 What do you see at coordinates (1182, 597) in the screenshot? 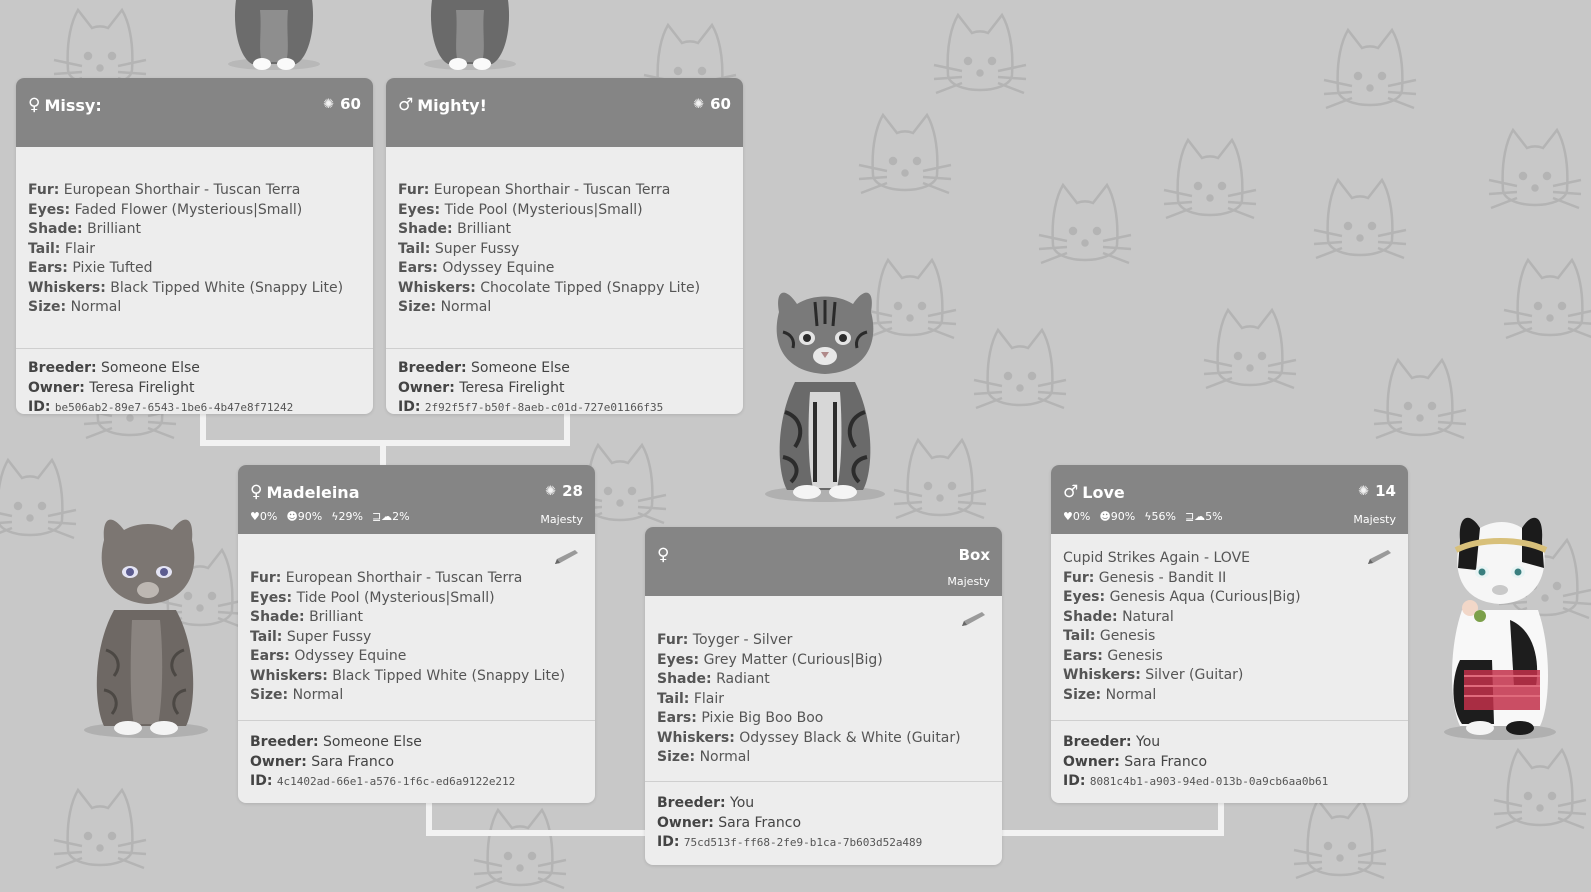
I see `trait-eyes: Eyes: Genesis Aqua (Curious|Big)` at bounding box center [1182, 597].